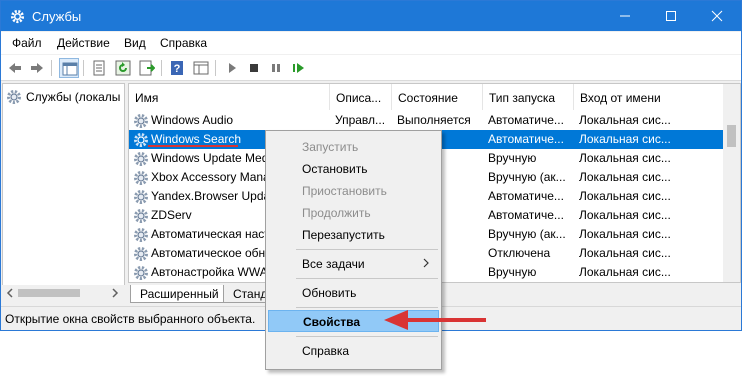 The width and height of the screenshot is (742, 376). I want to click on cell-state: Выполняется, so click(434, 120).